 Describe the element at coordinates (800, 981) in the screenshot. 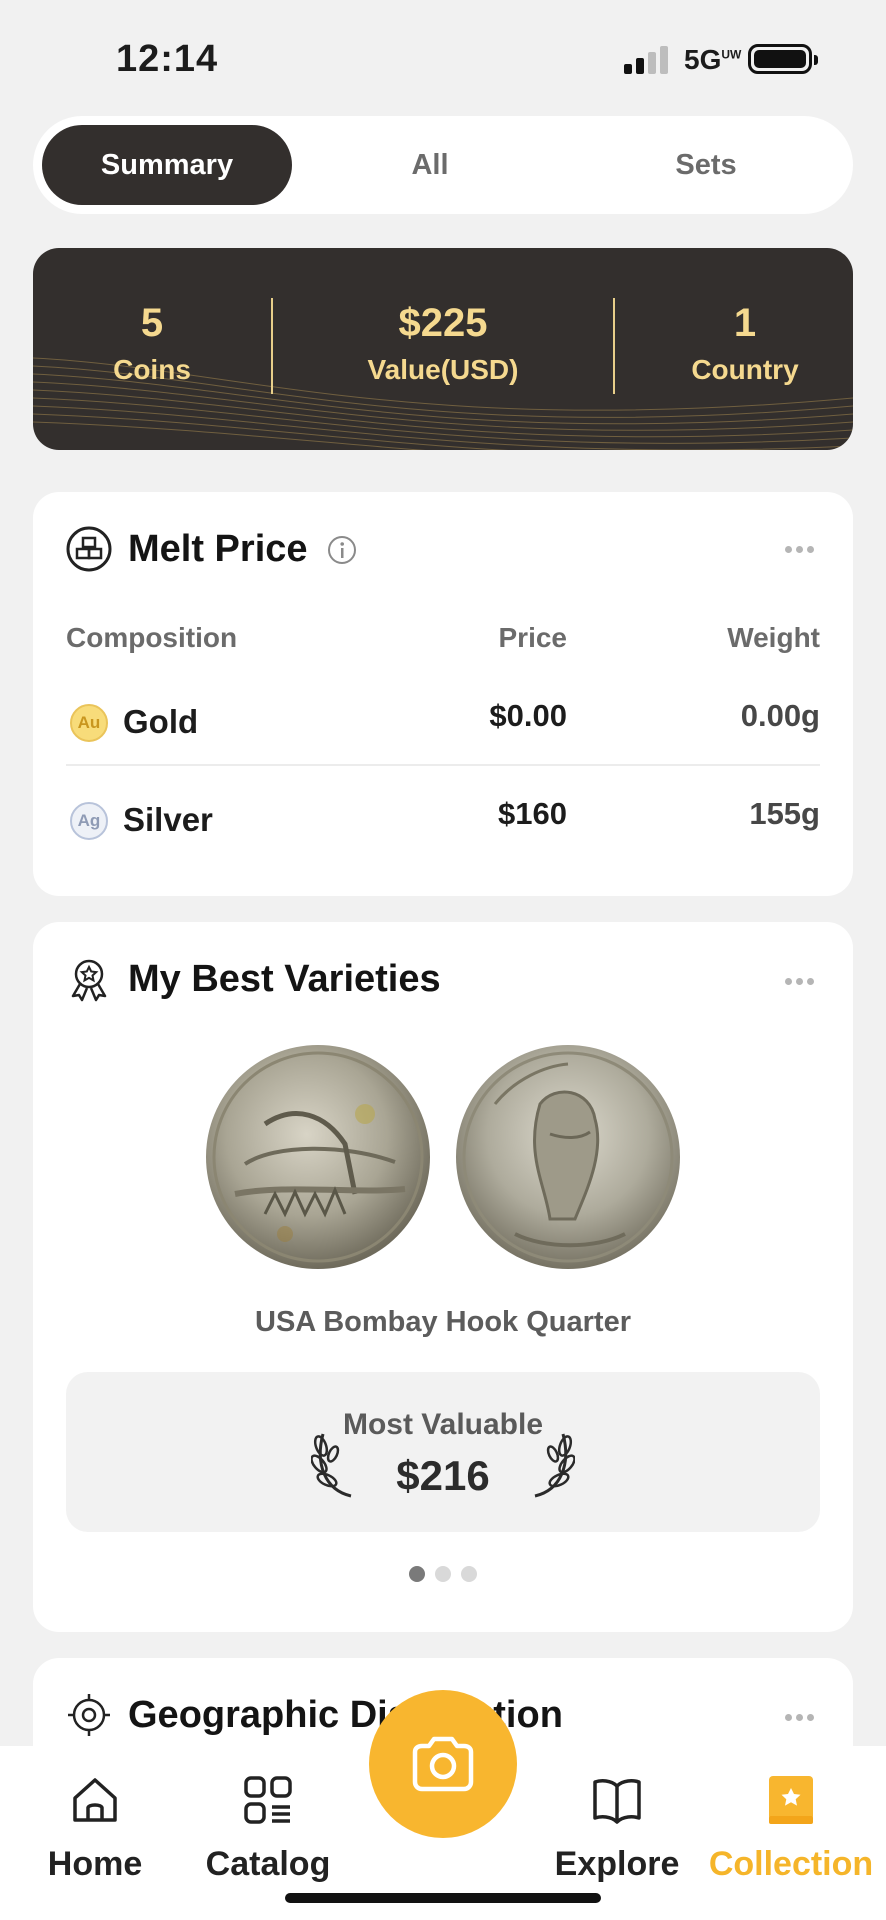

I see `best-varieties-more-button` at that location.